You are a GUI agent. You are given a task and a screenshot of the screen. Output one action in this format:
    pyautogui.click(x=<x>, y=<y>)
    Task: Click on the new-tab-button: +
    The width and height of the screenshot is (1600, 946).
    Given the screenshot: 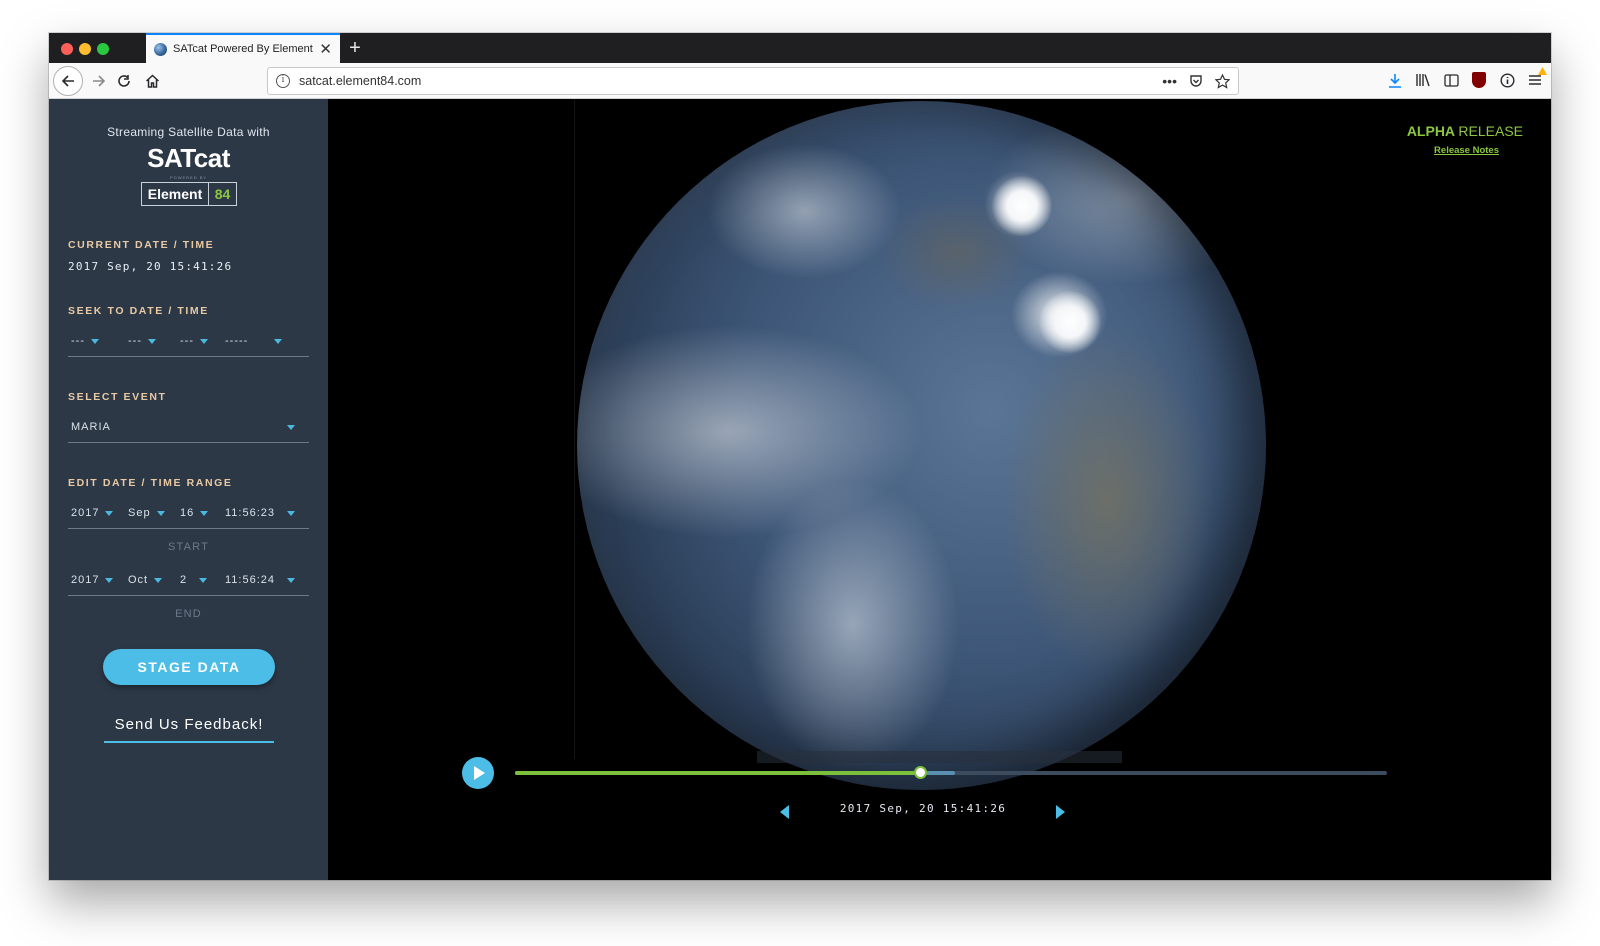 What is the action you would take?
    pyautogui.click(x=355, y=48)
    